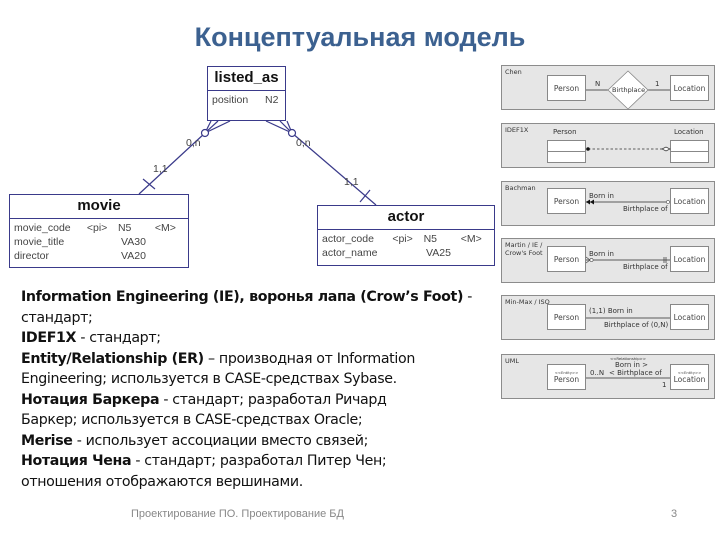  What do you see at coordinates (259, 461) in the screenshot?
I see `text: - стандарт; разработал Питер Чен;` at bounding box center [259, 461].